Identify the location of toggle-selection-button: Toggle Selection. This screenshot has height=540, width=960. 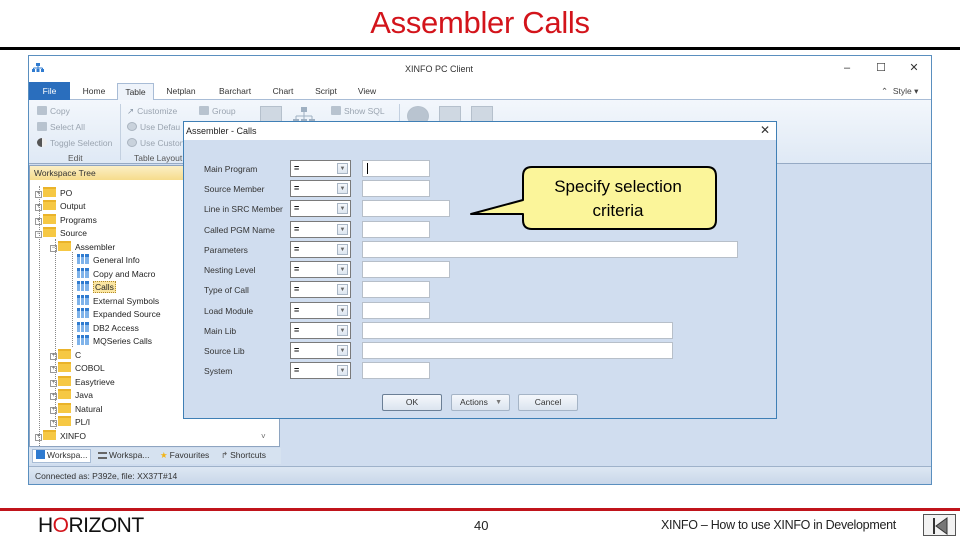
(74, 143).